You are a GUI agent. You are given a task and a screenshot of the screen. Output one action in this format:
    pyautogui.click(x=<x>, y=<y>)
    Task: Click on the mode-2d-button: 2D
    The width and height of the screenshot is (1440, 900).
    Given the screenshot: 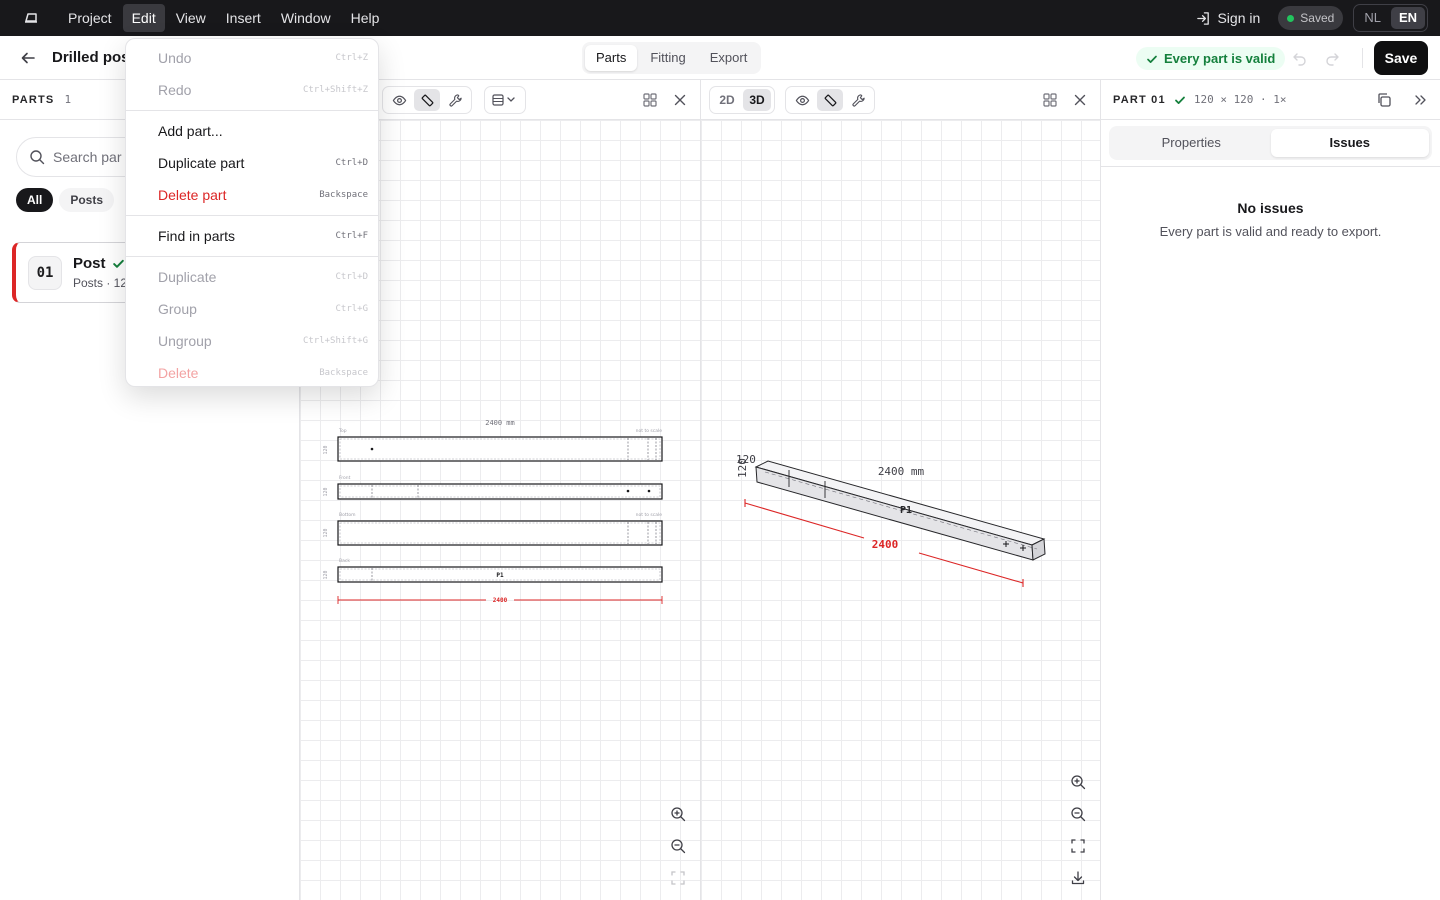 What is the action you would take?
    pyautogui.click(x=727, y=100)
    